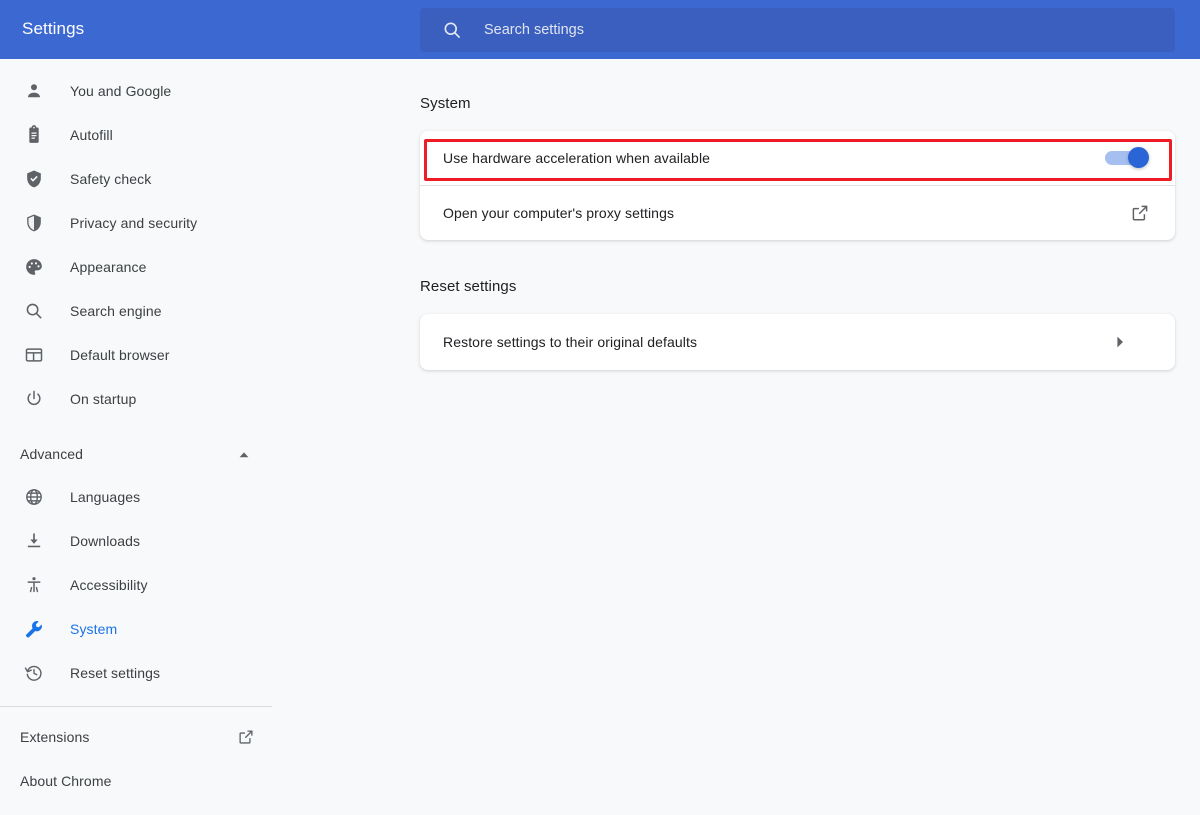  What do you see at coordinates (66, 781) in the screenshot?
I see `sidebar-footer-label: About Chrome` at bounding box center [66, 781].